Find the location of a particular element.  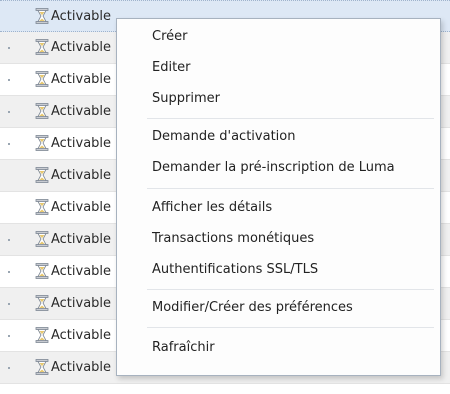

menu-item-modifier-preferences: Modifier/Créer des préférences is located at coordinates (252, 307).